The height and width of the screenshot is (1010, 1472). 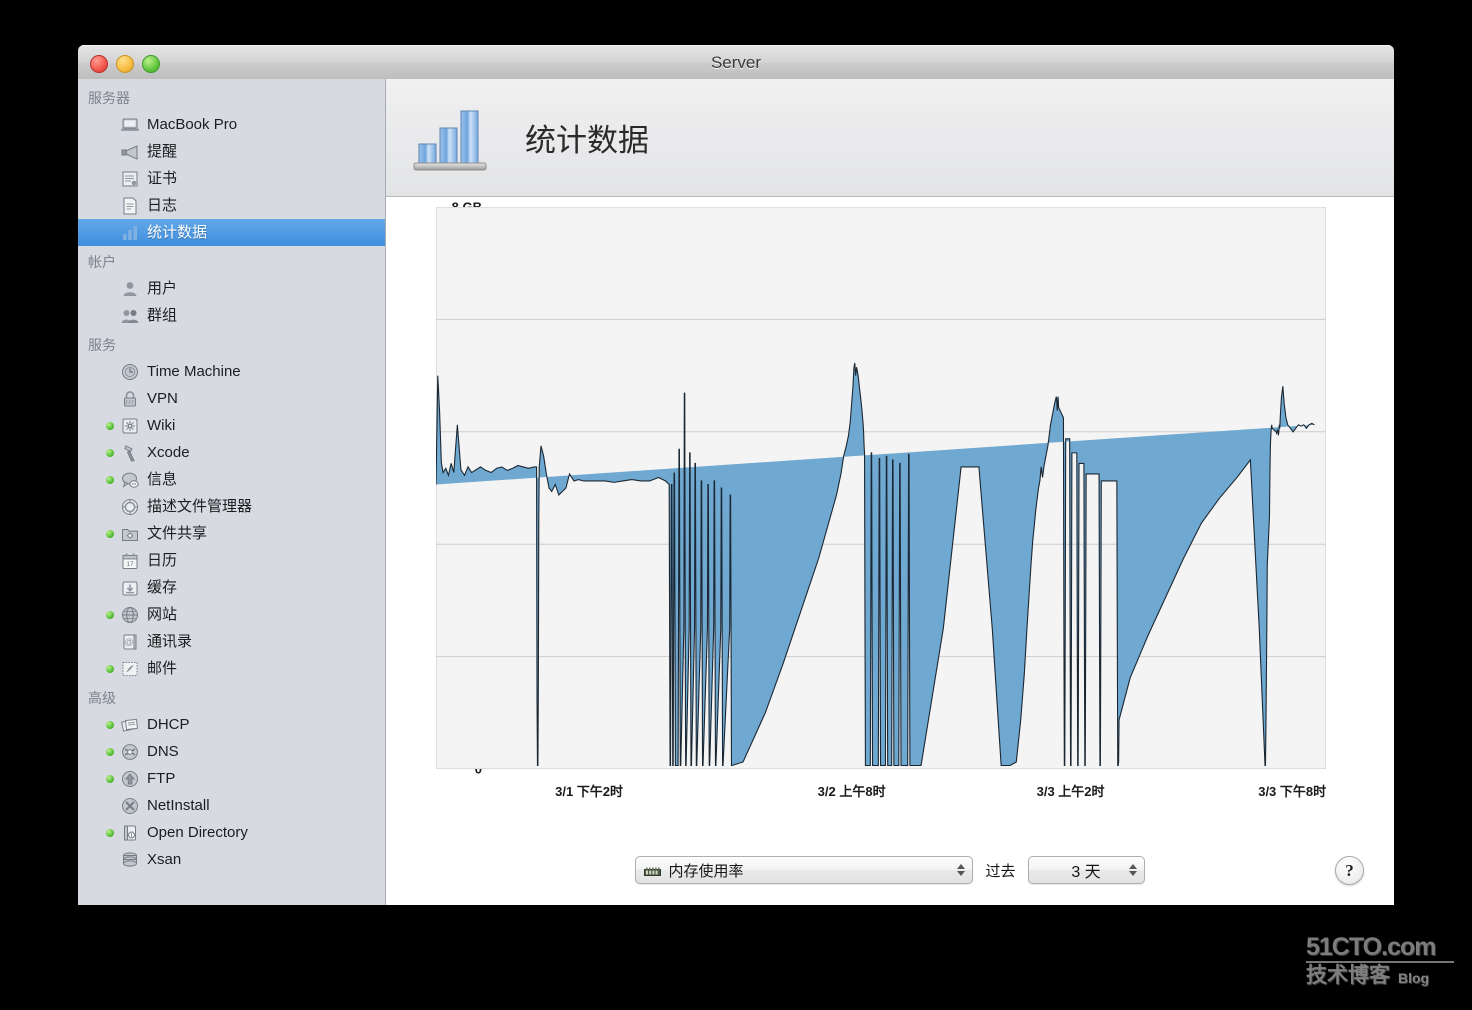 I want to click on sidebar-item-label: NetInstall, so click(x=178, y=805).